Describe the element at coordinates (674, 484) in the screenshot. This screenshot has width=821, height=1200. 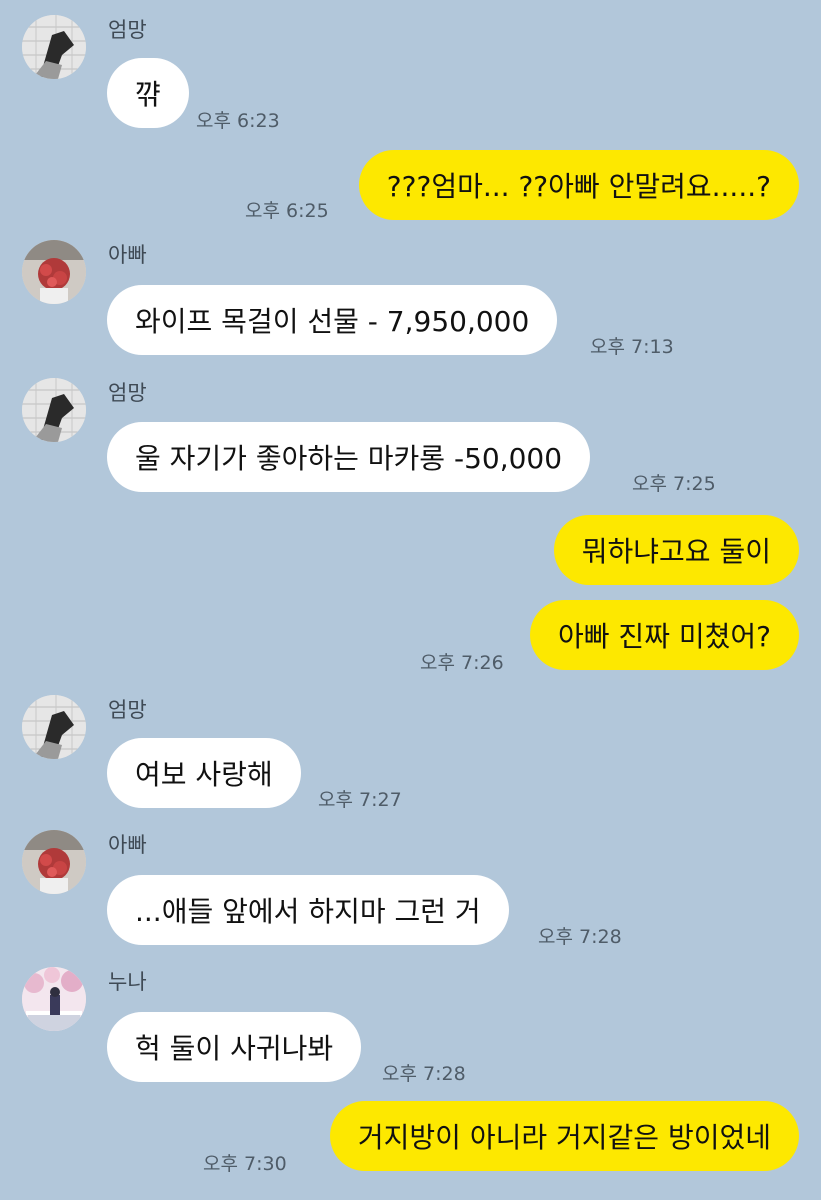
I see `message-time: 오후 7:25` at that location.